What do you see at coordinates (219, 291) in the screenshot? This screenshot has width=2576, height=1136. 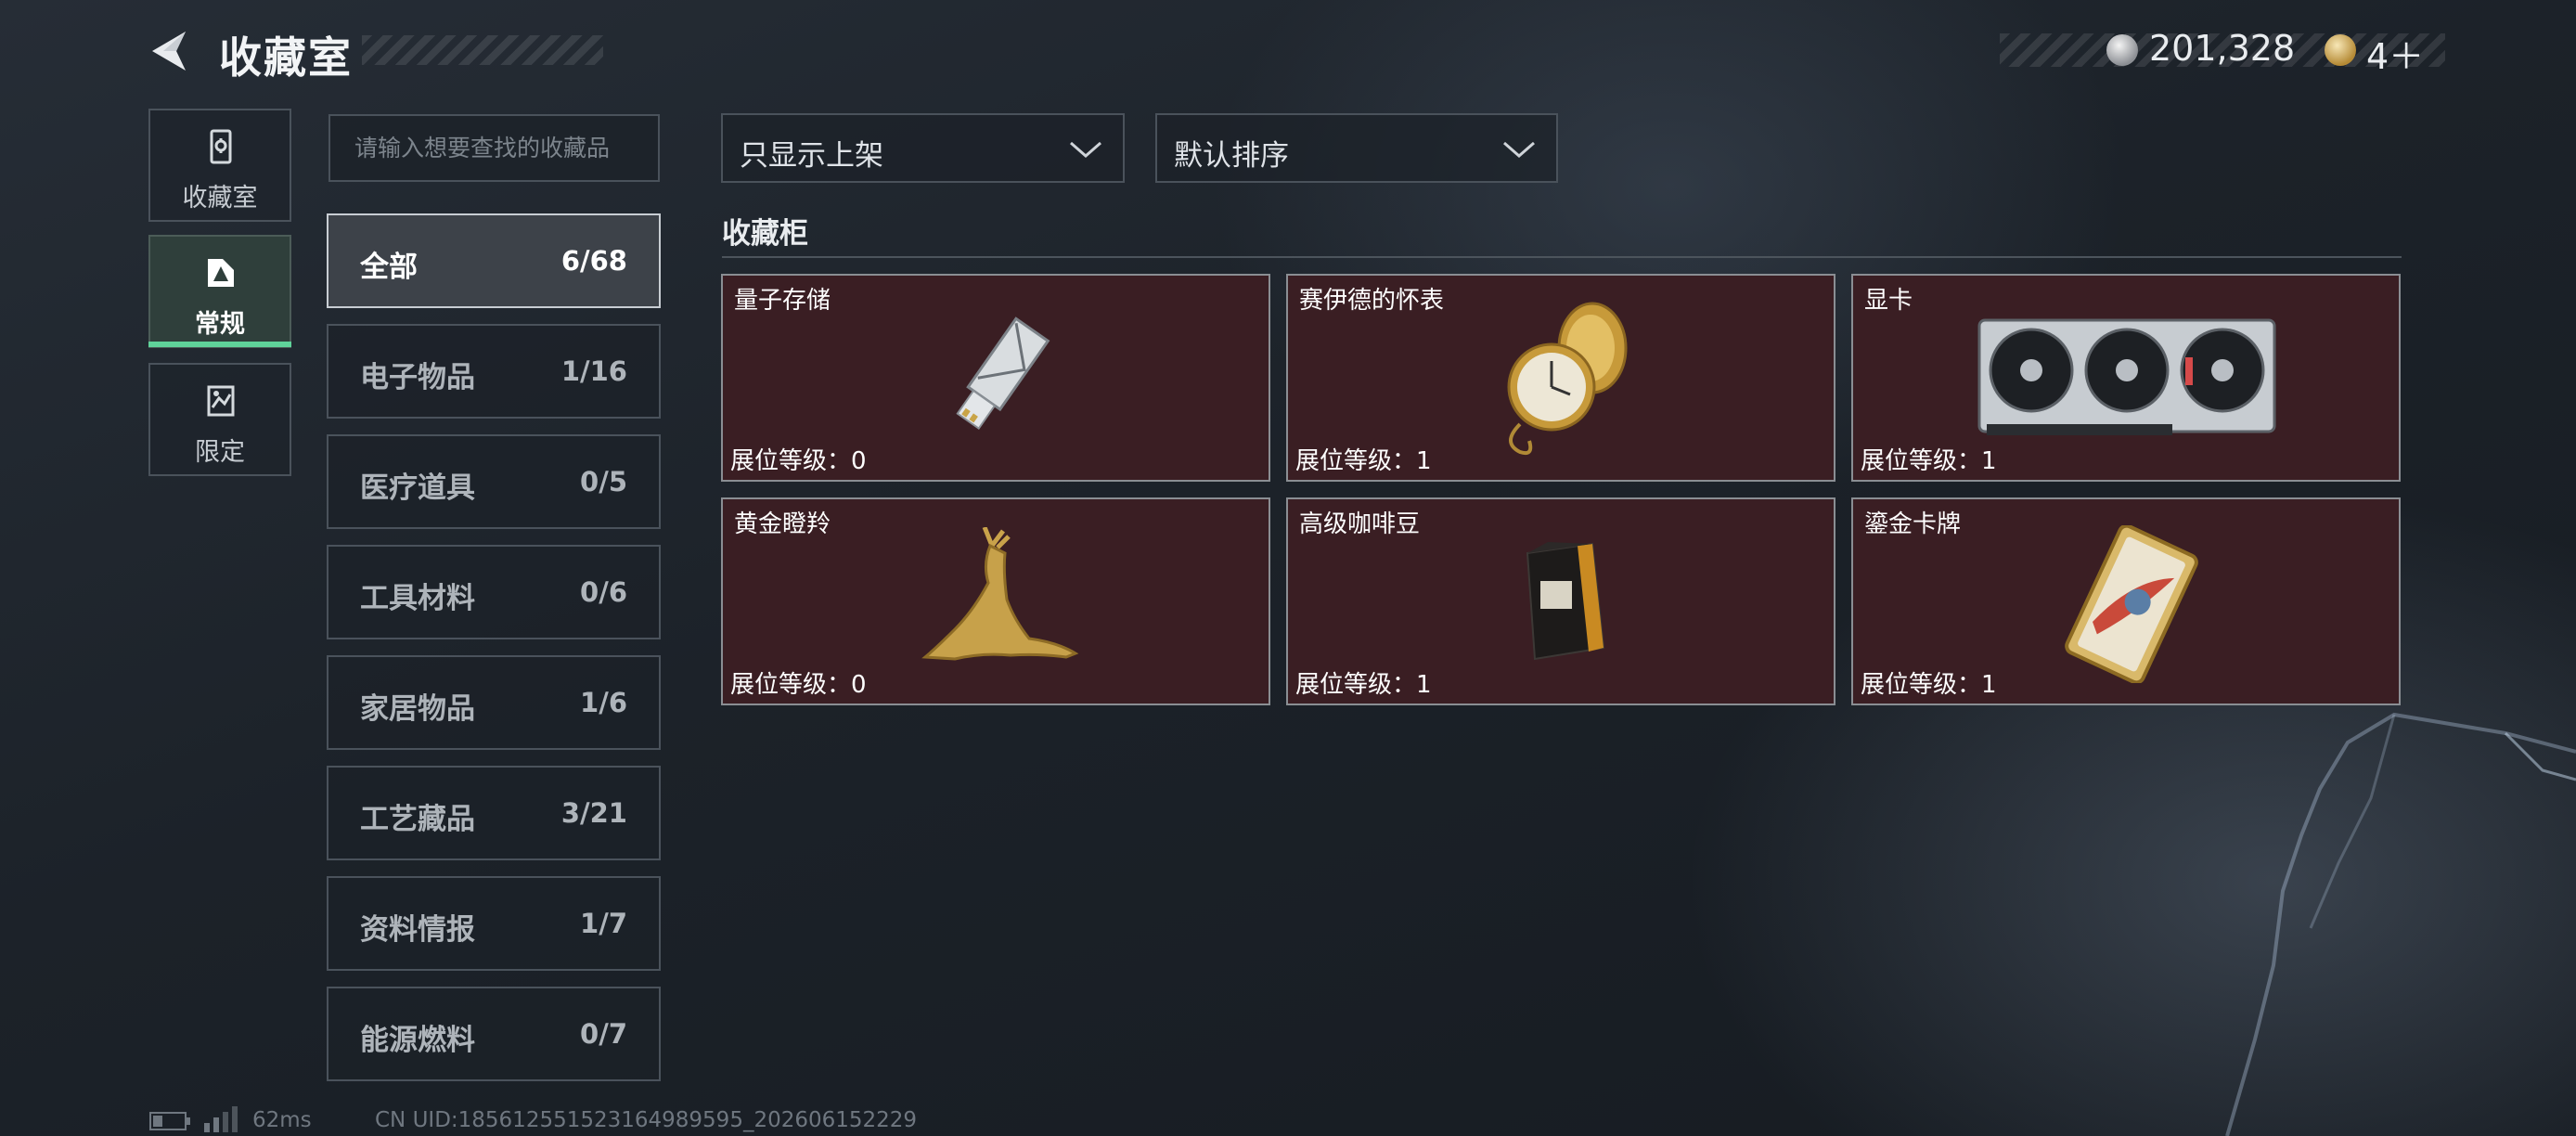 I see `nav-regular: 常规` at bounding box center [219, 291].